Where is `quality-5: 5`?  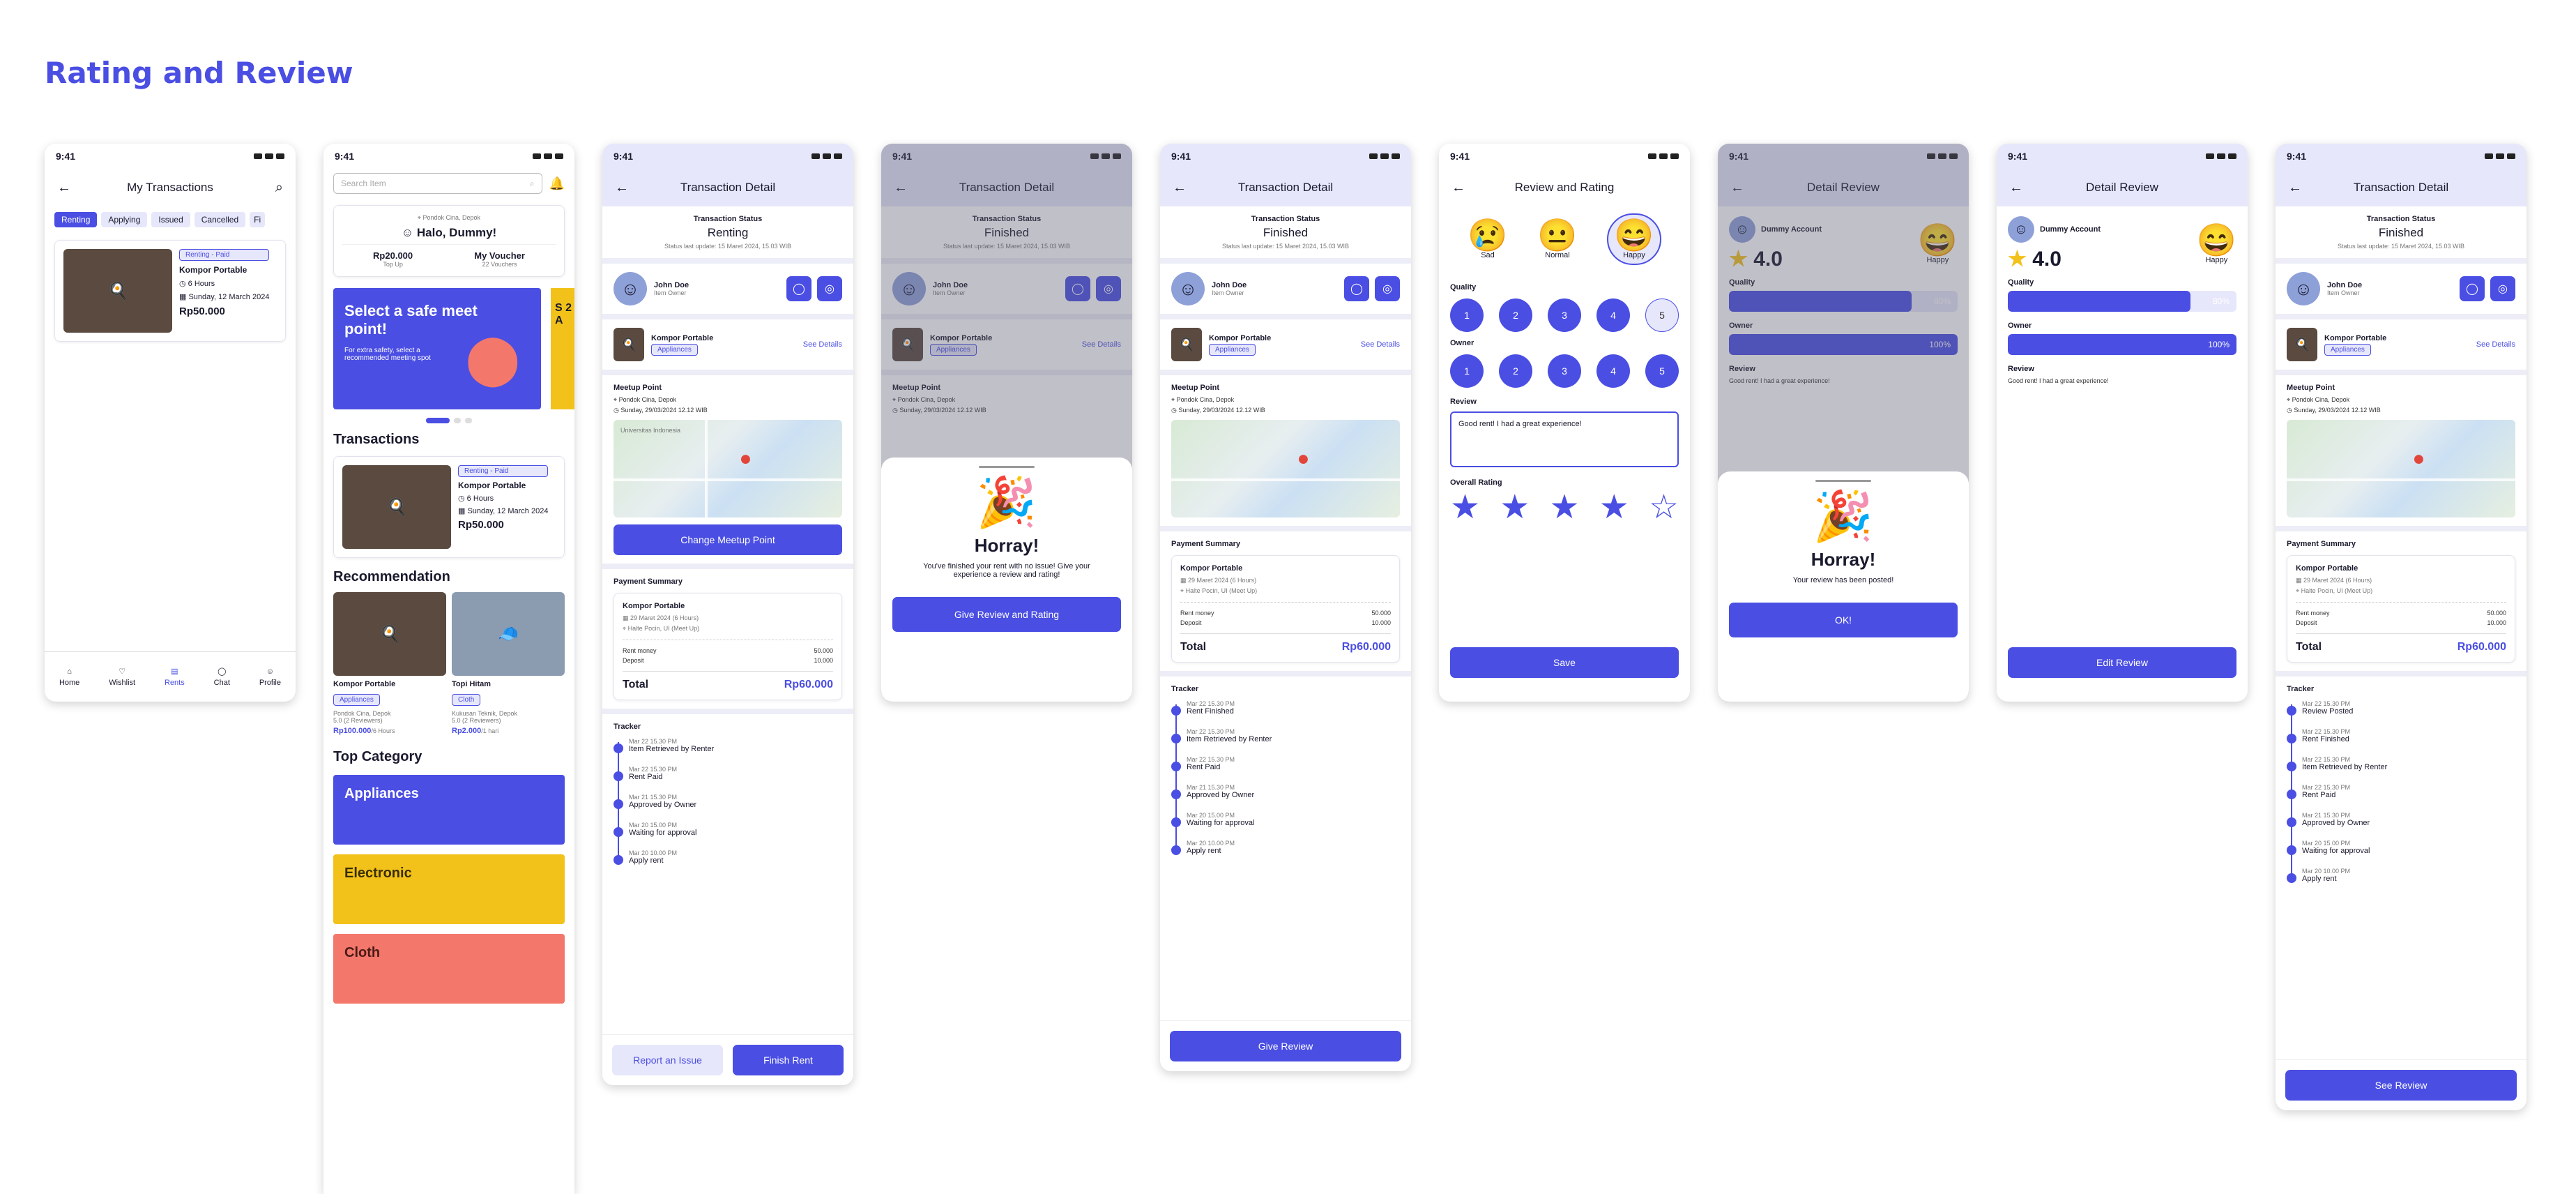
quality-5: 5 is located at coordinates (1662, 315).